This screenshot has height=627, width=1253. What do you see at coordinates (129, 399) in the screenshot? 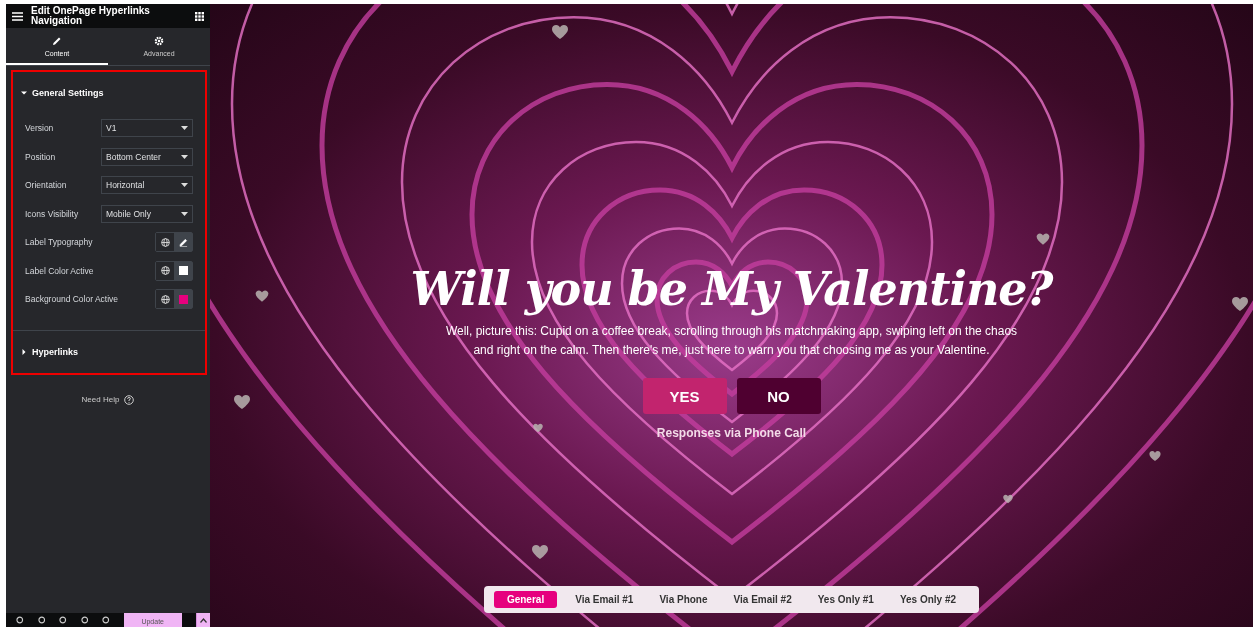
I see `help-icon` at bounding box center [129, 399].